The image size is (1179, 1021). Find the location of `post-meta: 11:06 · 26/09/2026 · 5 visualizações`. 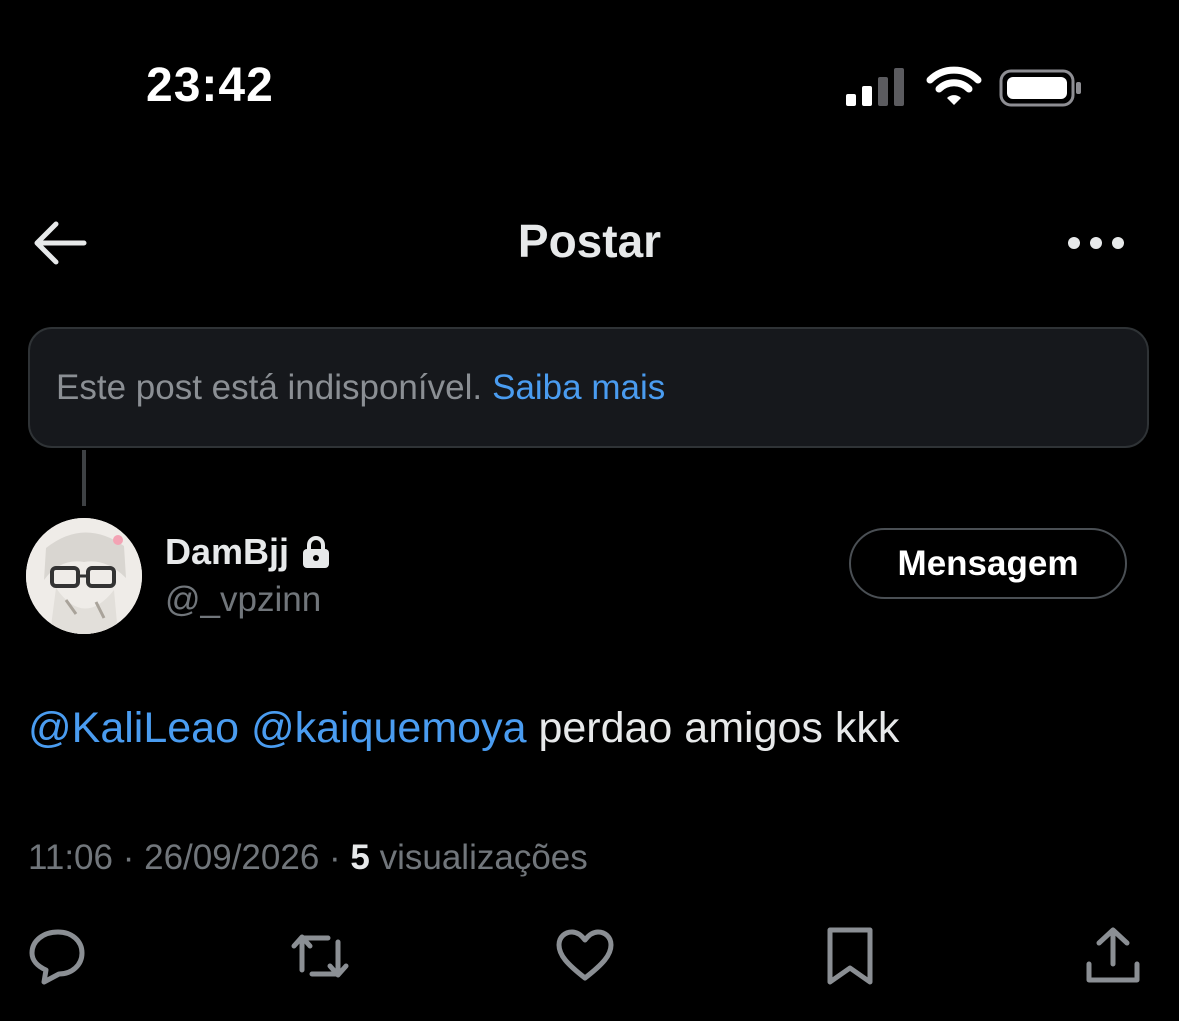

post-meta: 11:06 · 26/09/2026 · 5 visualizações is located at coordinates (308, 857).